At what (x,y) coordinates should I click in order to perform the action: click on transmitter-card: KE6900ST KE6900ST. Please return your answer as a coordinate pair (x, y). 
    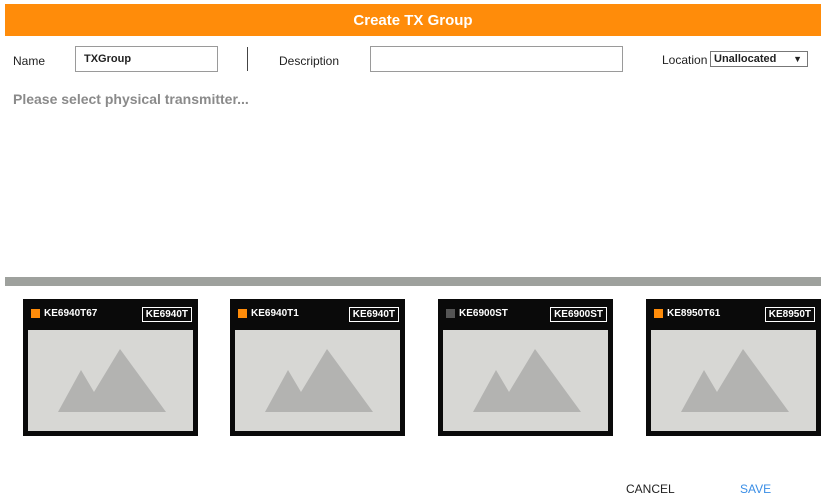
    Looking at the image, I should click on (525, 367).